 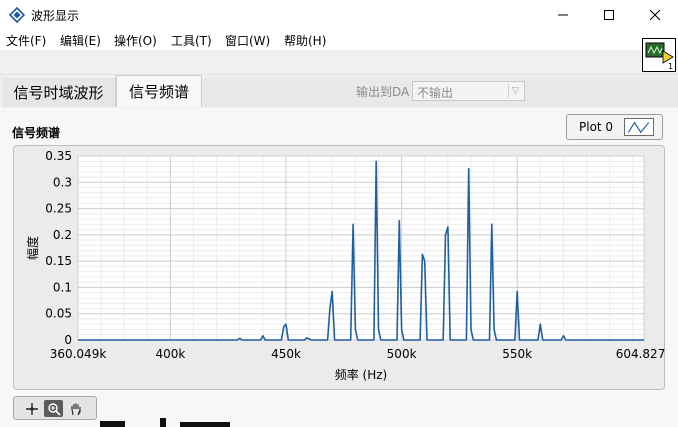 I want to click on vi-icon: 1, so click(x=659, y=55).